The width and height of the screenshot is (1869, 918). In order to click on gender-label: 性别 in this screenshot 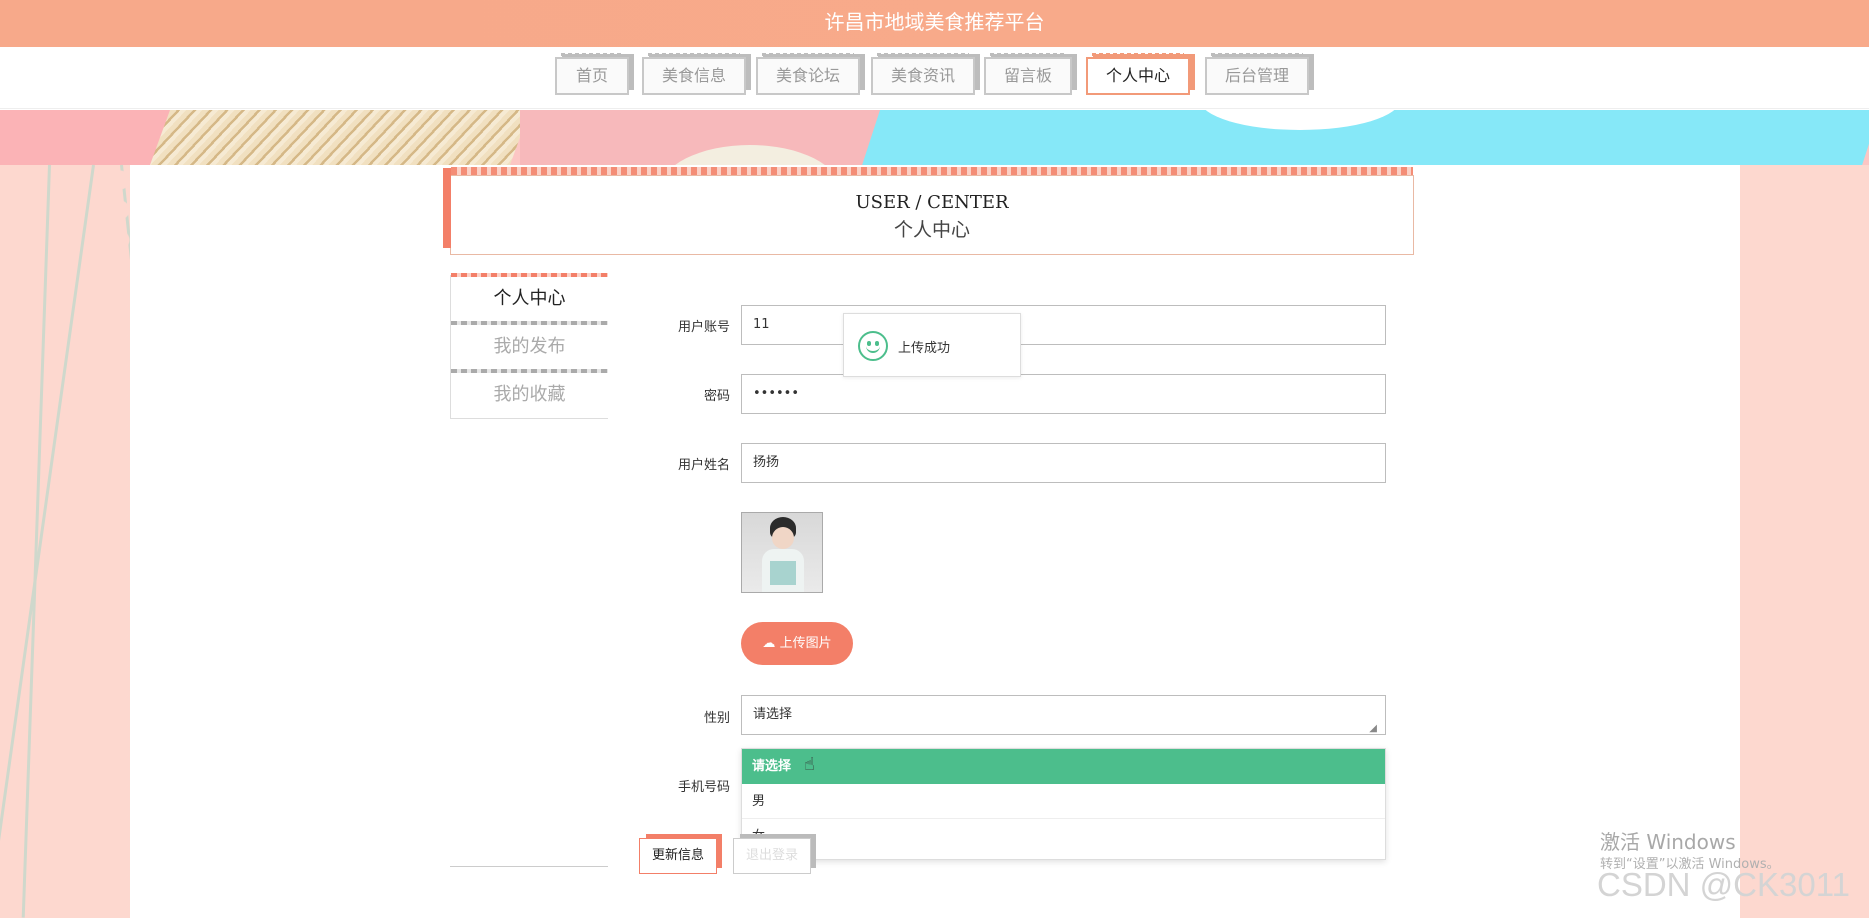, I will do `click(716, 718)`.